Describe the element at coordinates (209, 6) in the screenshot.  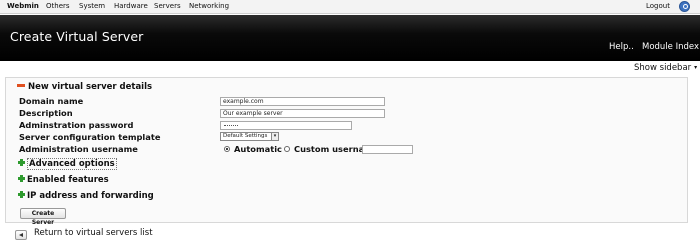
I see `menu-networking: Networking` at that location.